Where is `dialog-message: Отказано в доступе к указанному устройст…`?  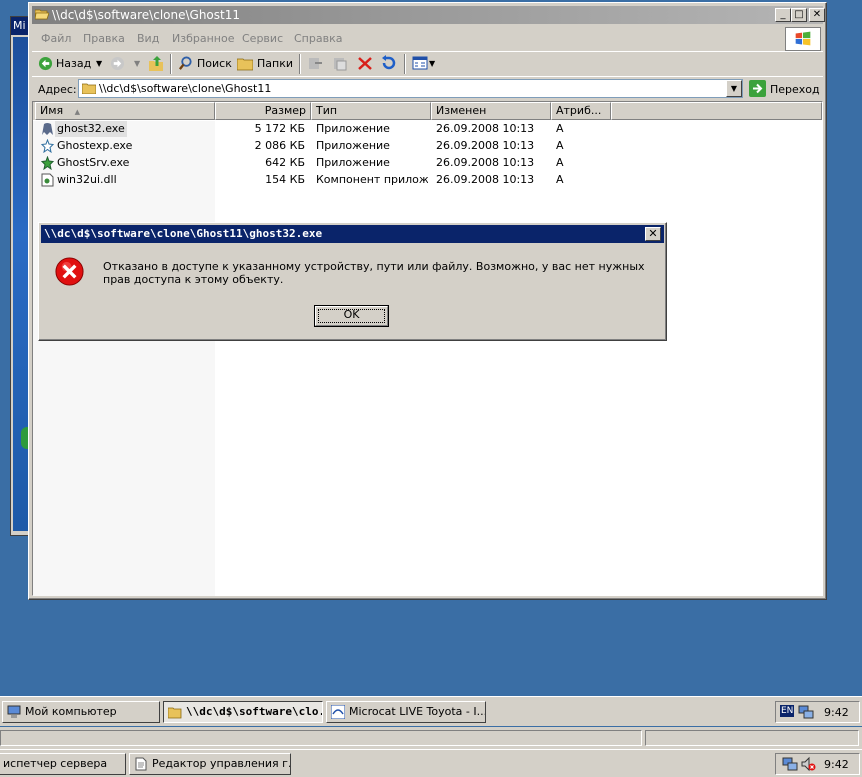 dialog-message: Отказано в доступе к указанному устройст… is located at coordinates (374, 273).